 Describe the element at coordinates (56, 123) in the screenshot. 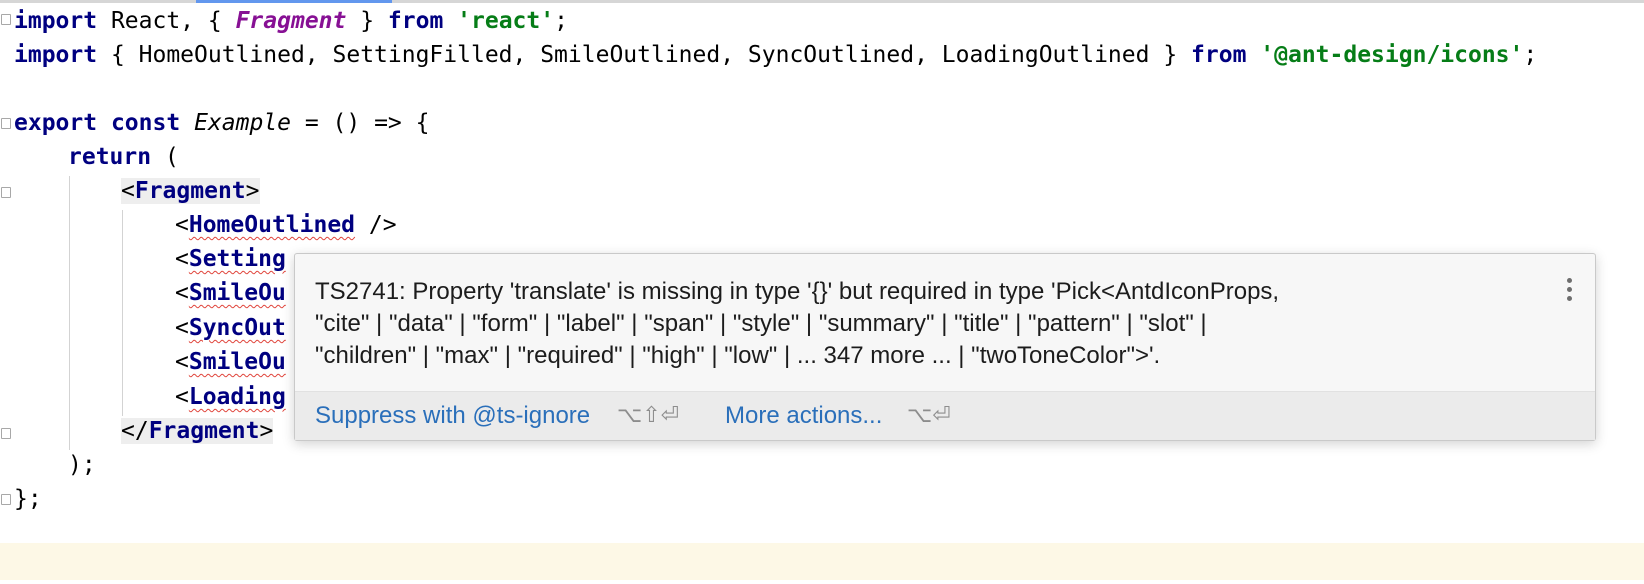

I see `keyword: export` at that location.